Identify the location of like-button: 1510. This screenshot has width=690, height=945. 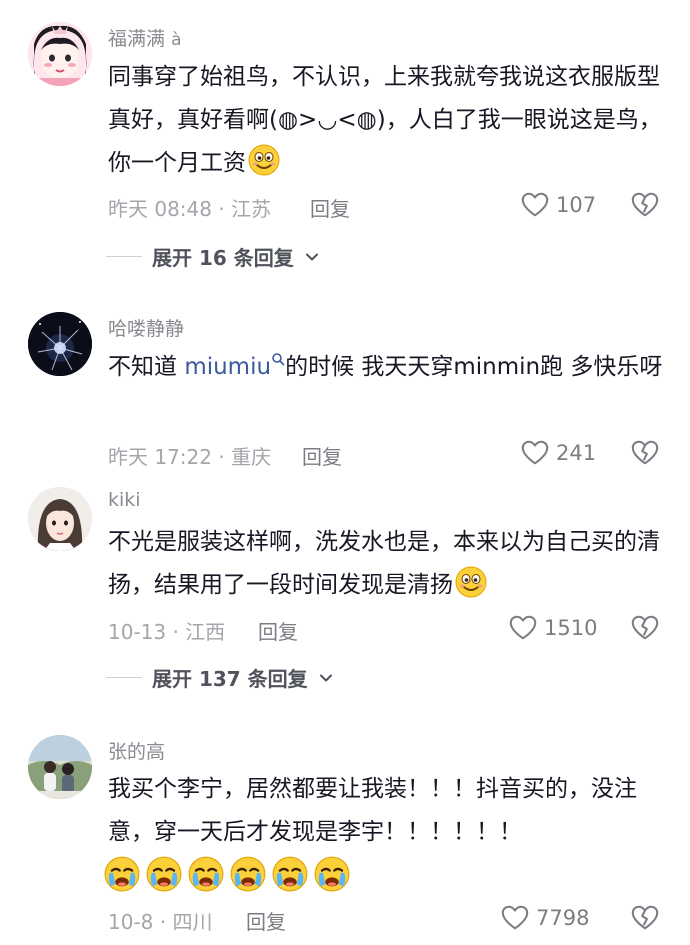
(552, 628).